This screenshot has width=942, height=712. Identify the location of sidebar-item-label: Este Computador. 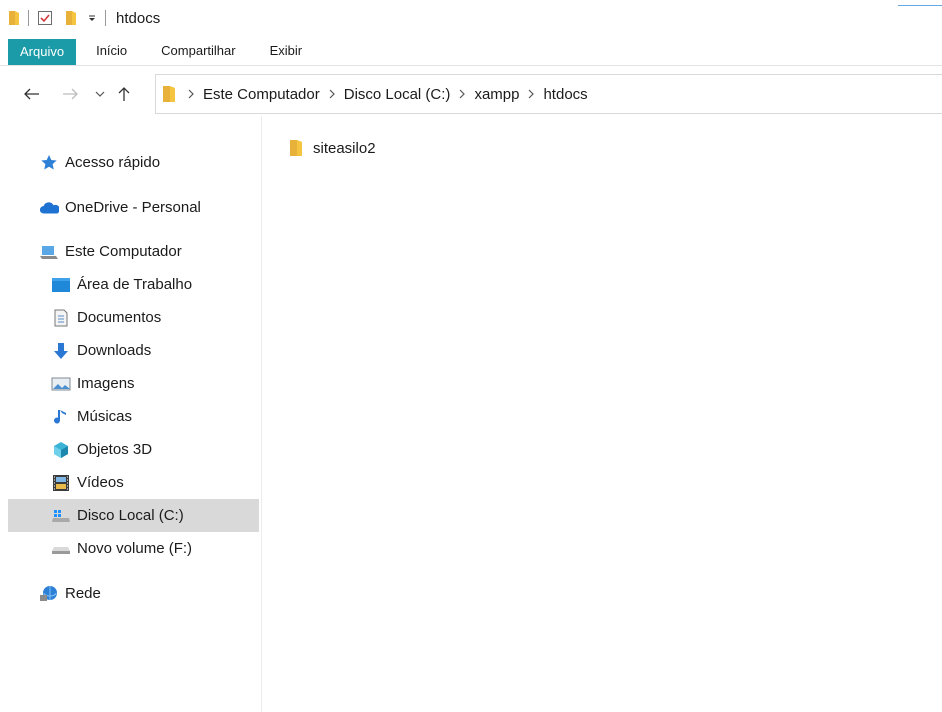
(123, 251).